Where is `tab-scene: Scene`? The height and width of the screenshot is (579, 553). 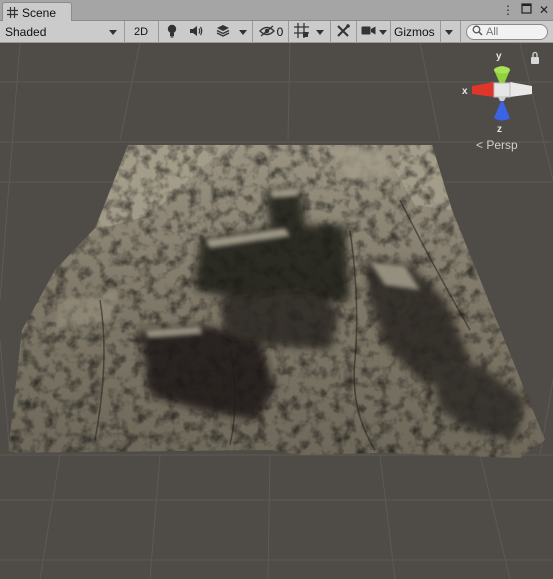
tab-scene: Scene is located at coordinates (37, 12).